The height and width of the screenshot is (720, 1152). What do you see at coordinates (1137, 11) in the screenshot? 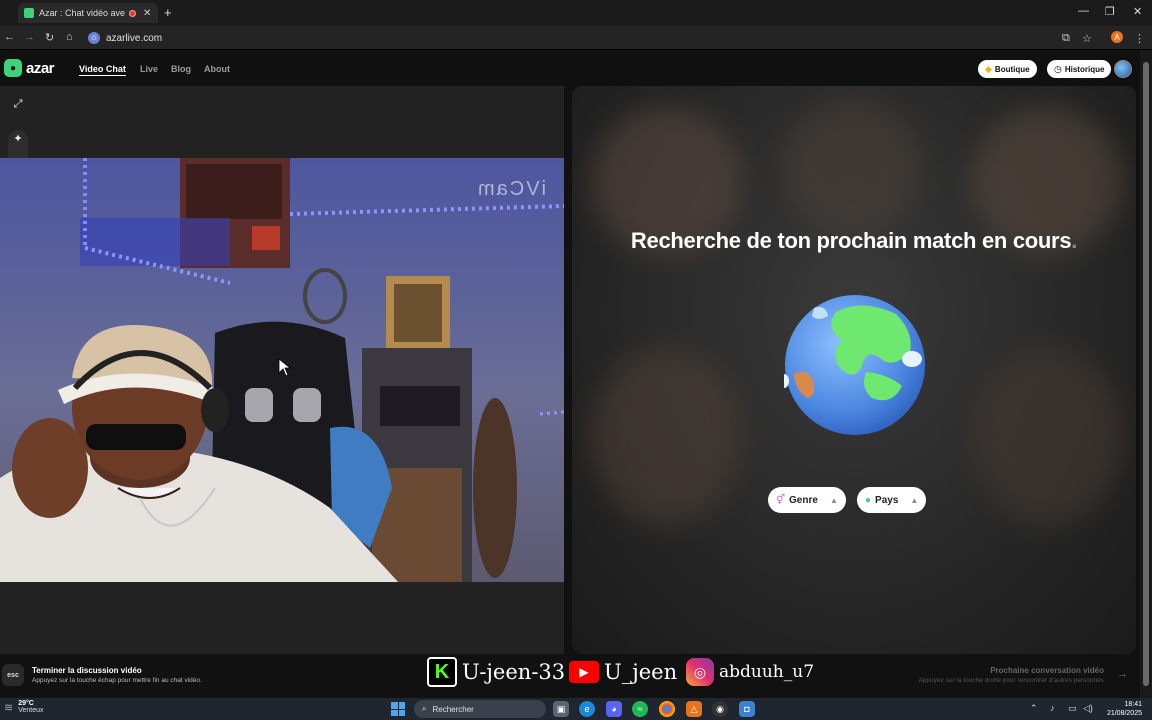
I see `close-window-icon: ✕` at bounding box center [1137, 11].